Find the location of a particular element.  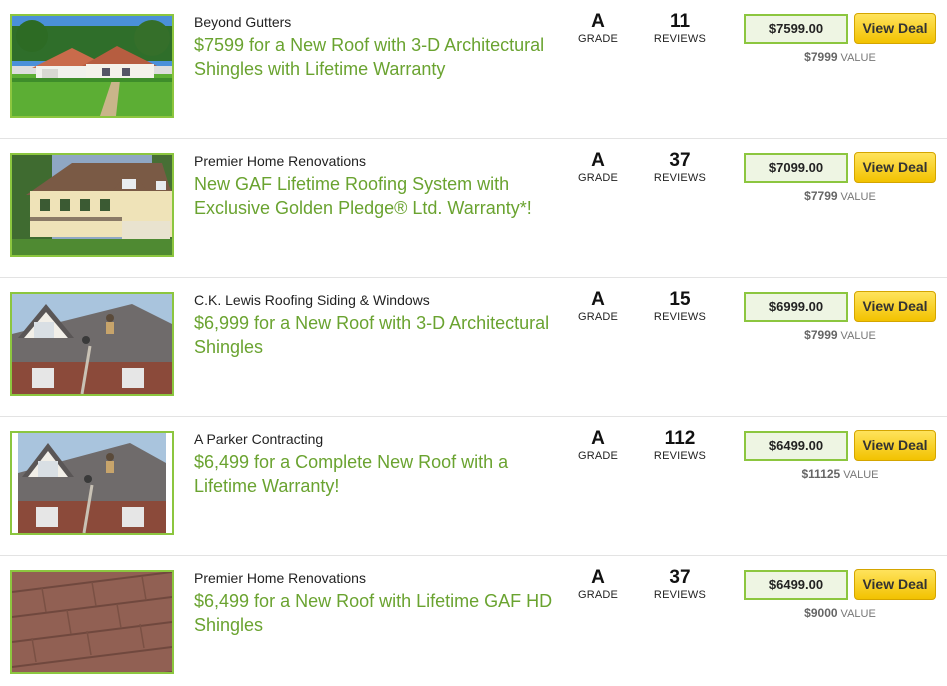

original-value: $7799 is located at coordinates (821, 196).